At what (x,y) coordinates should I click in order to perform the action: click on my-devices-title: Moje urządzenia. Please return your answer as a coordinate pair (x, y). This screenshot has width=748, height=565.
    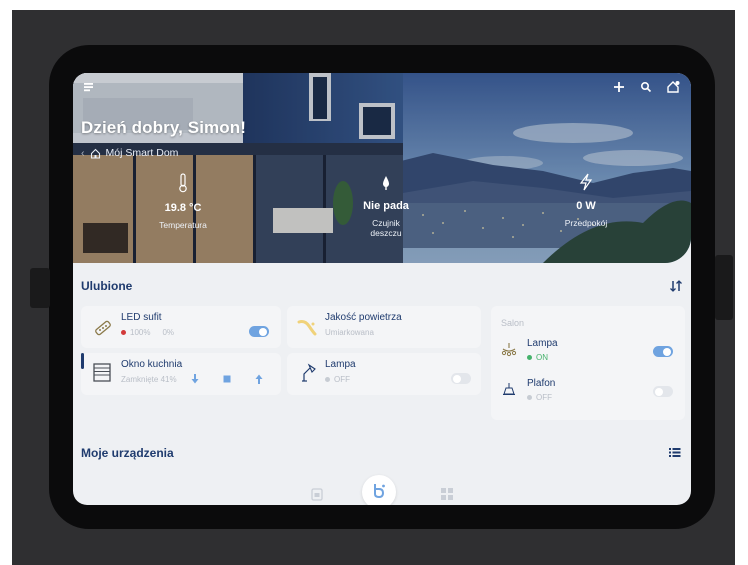
    Looking at the image, I should click on (127, 453).